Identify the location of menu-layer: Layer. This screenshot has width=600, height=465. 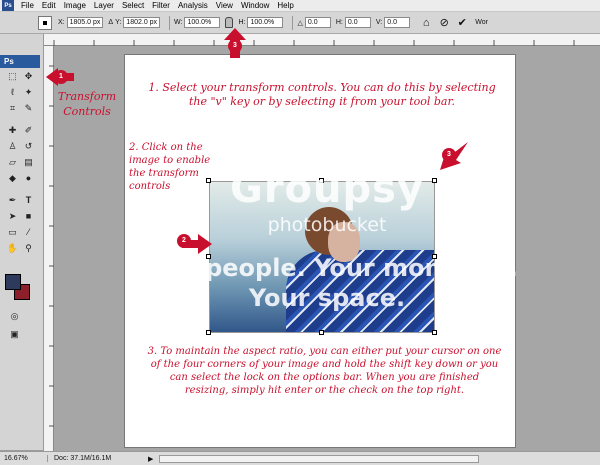
(104, 5).